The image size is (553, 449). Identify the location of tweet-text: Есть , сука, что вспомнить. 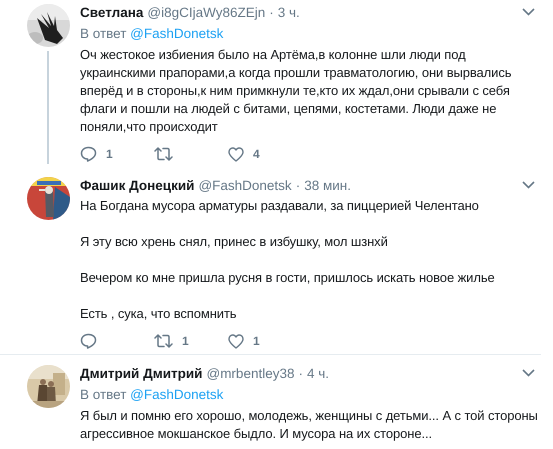
(159, 314).